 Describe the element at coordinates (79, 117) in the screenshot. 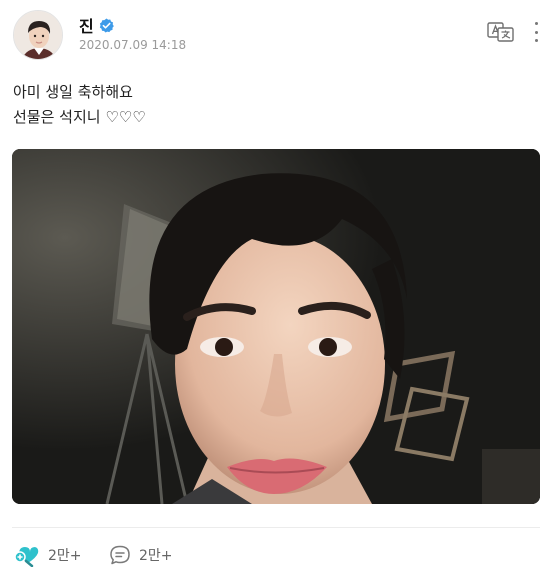

I see `post-text-line: 선물은 석지니 ♡♡♡` at that location.